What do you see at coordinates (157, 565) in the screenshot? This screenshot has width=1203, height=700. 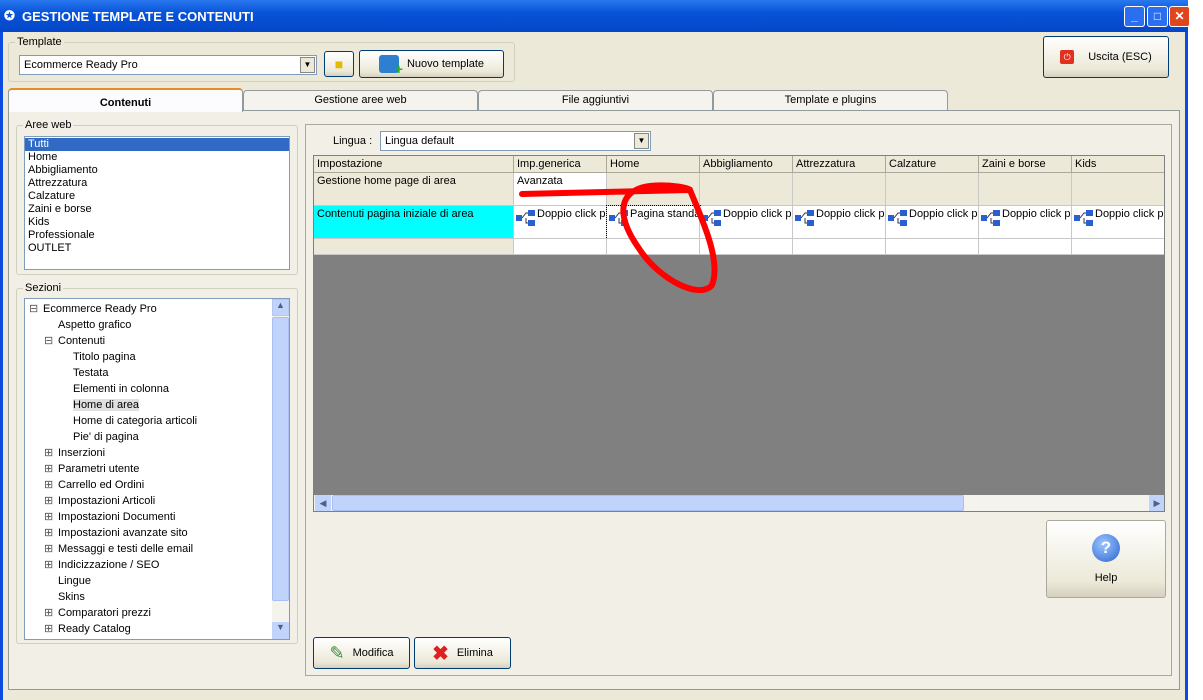 I see `tree-node: ⊞ Indicizzazione / SEO` at bounding box center [157, 565].